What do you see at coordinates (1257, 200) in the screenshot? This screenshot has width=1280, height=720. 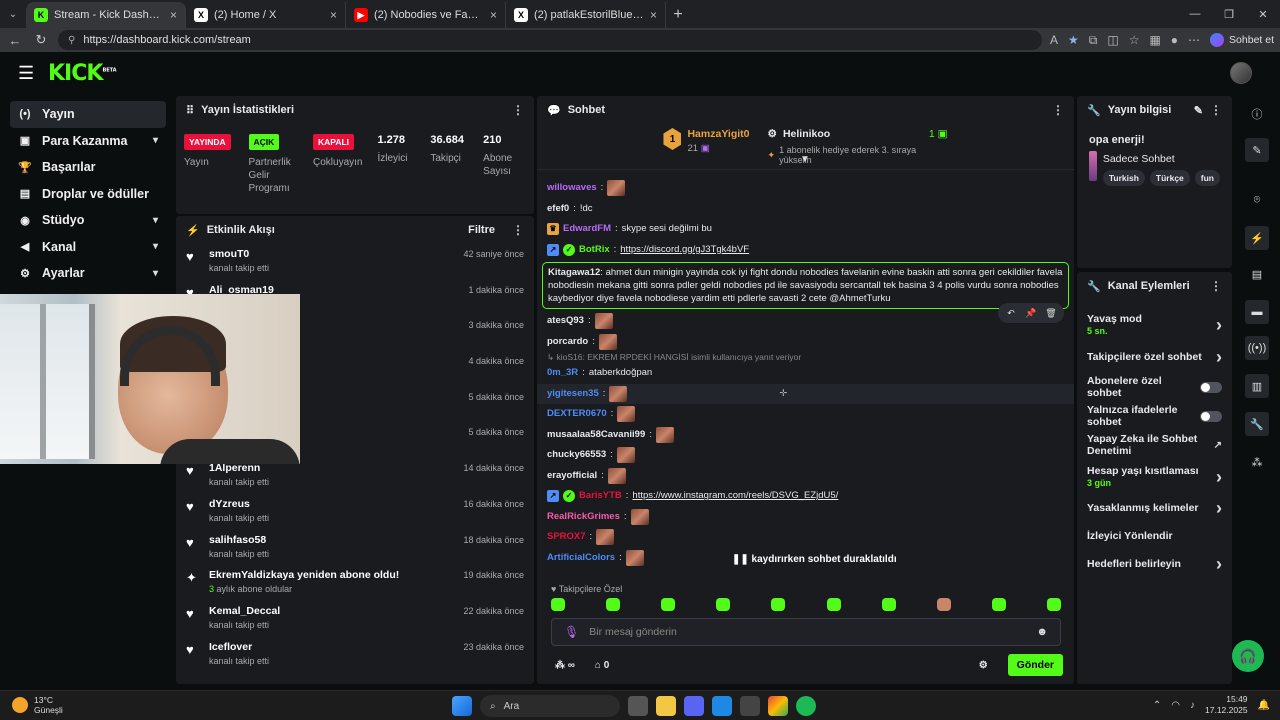 I see `camera-icon: ⌾` at bounding box center [1257, 200].